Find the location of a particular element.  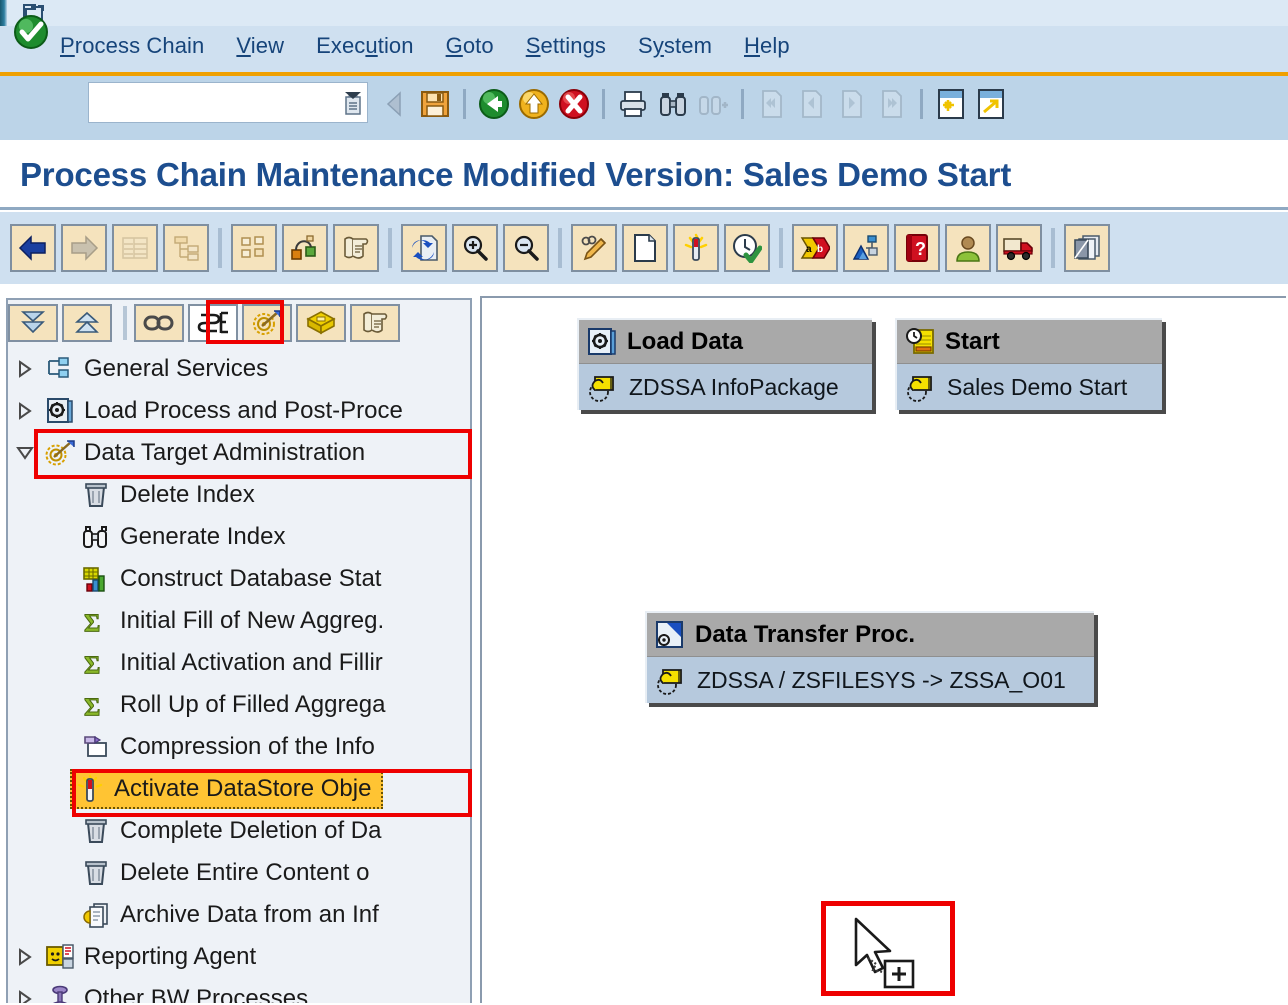

start-node-title: Start is located at coordinates (972, 341).